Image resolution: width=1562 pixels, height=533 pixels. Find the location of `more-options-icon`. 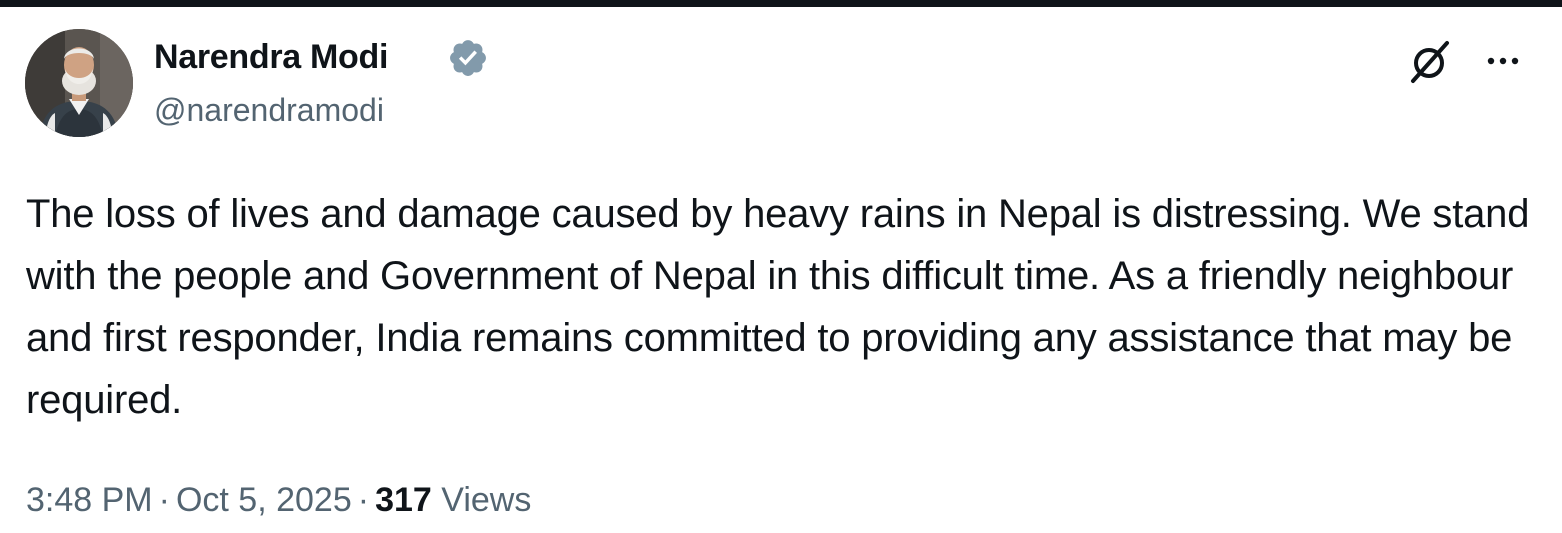

more-options-icon is located at coordinates (1503, 61).